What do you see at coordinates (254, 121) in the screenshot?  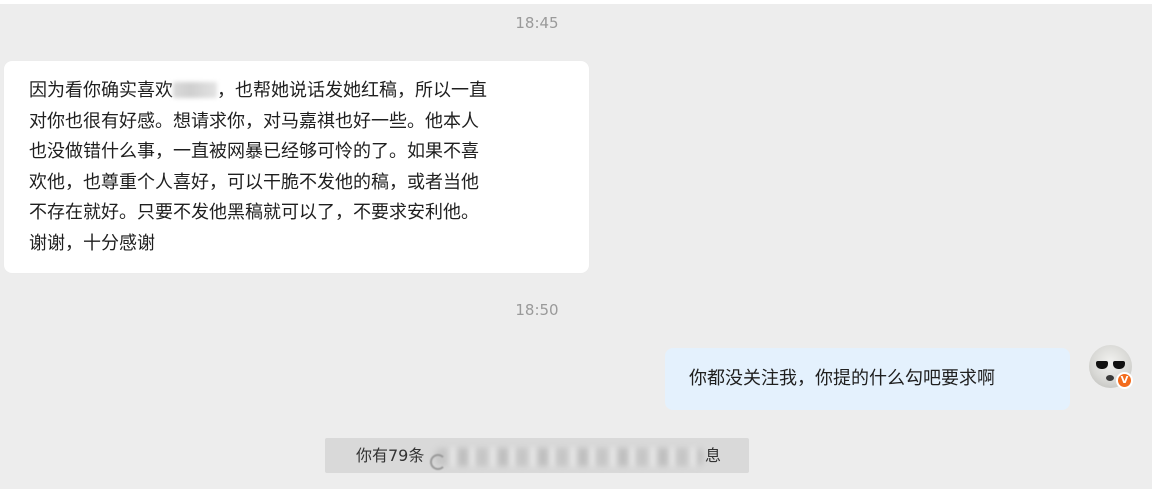 I see `message-line: 对你也很有好感。想请求你，对马嘉祺也好一些。他本人` at bounding box center [254, 121].